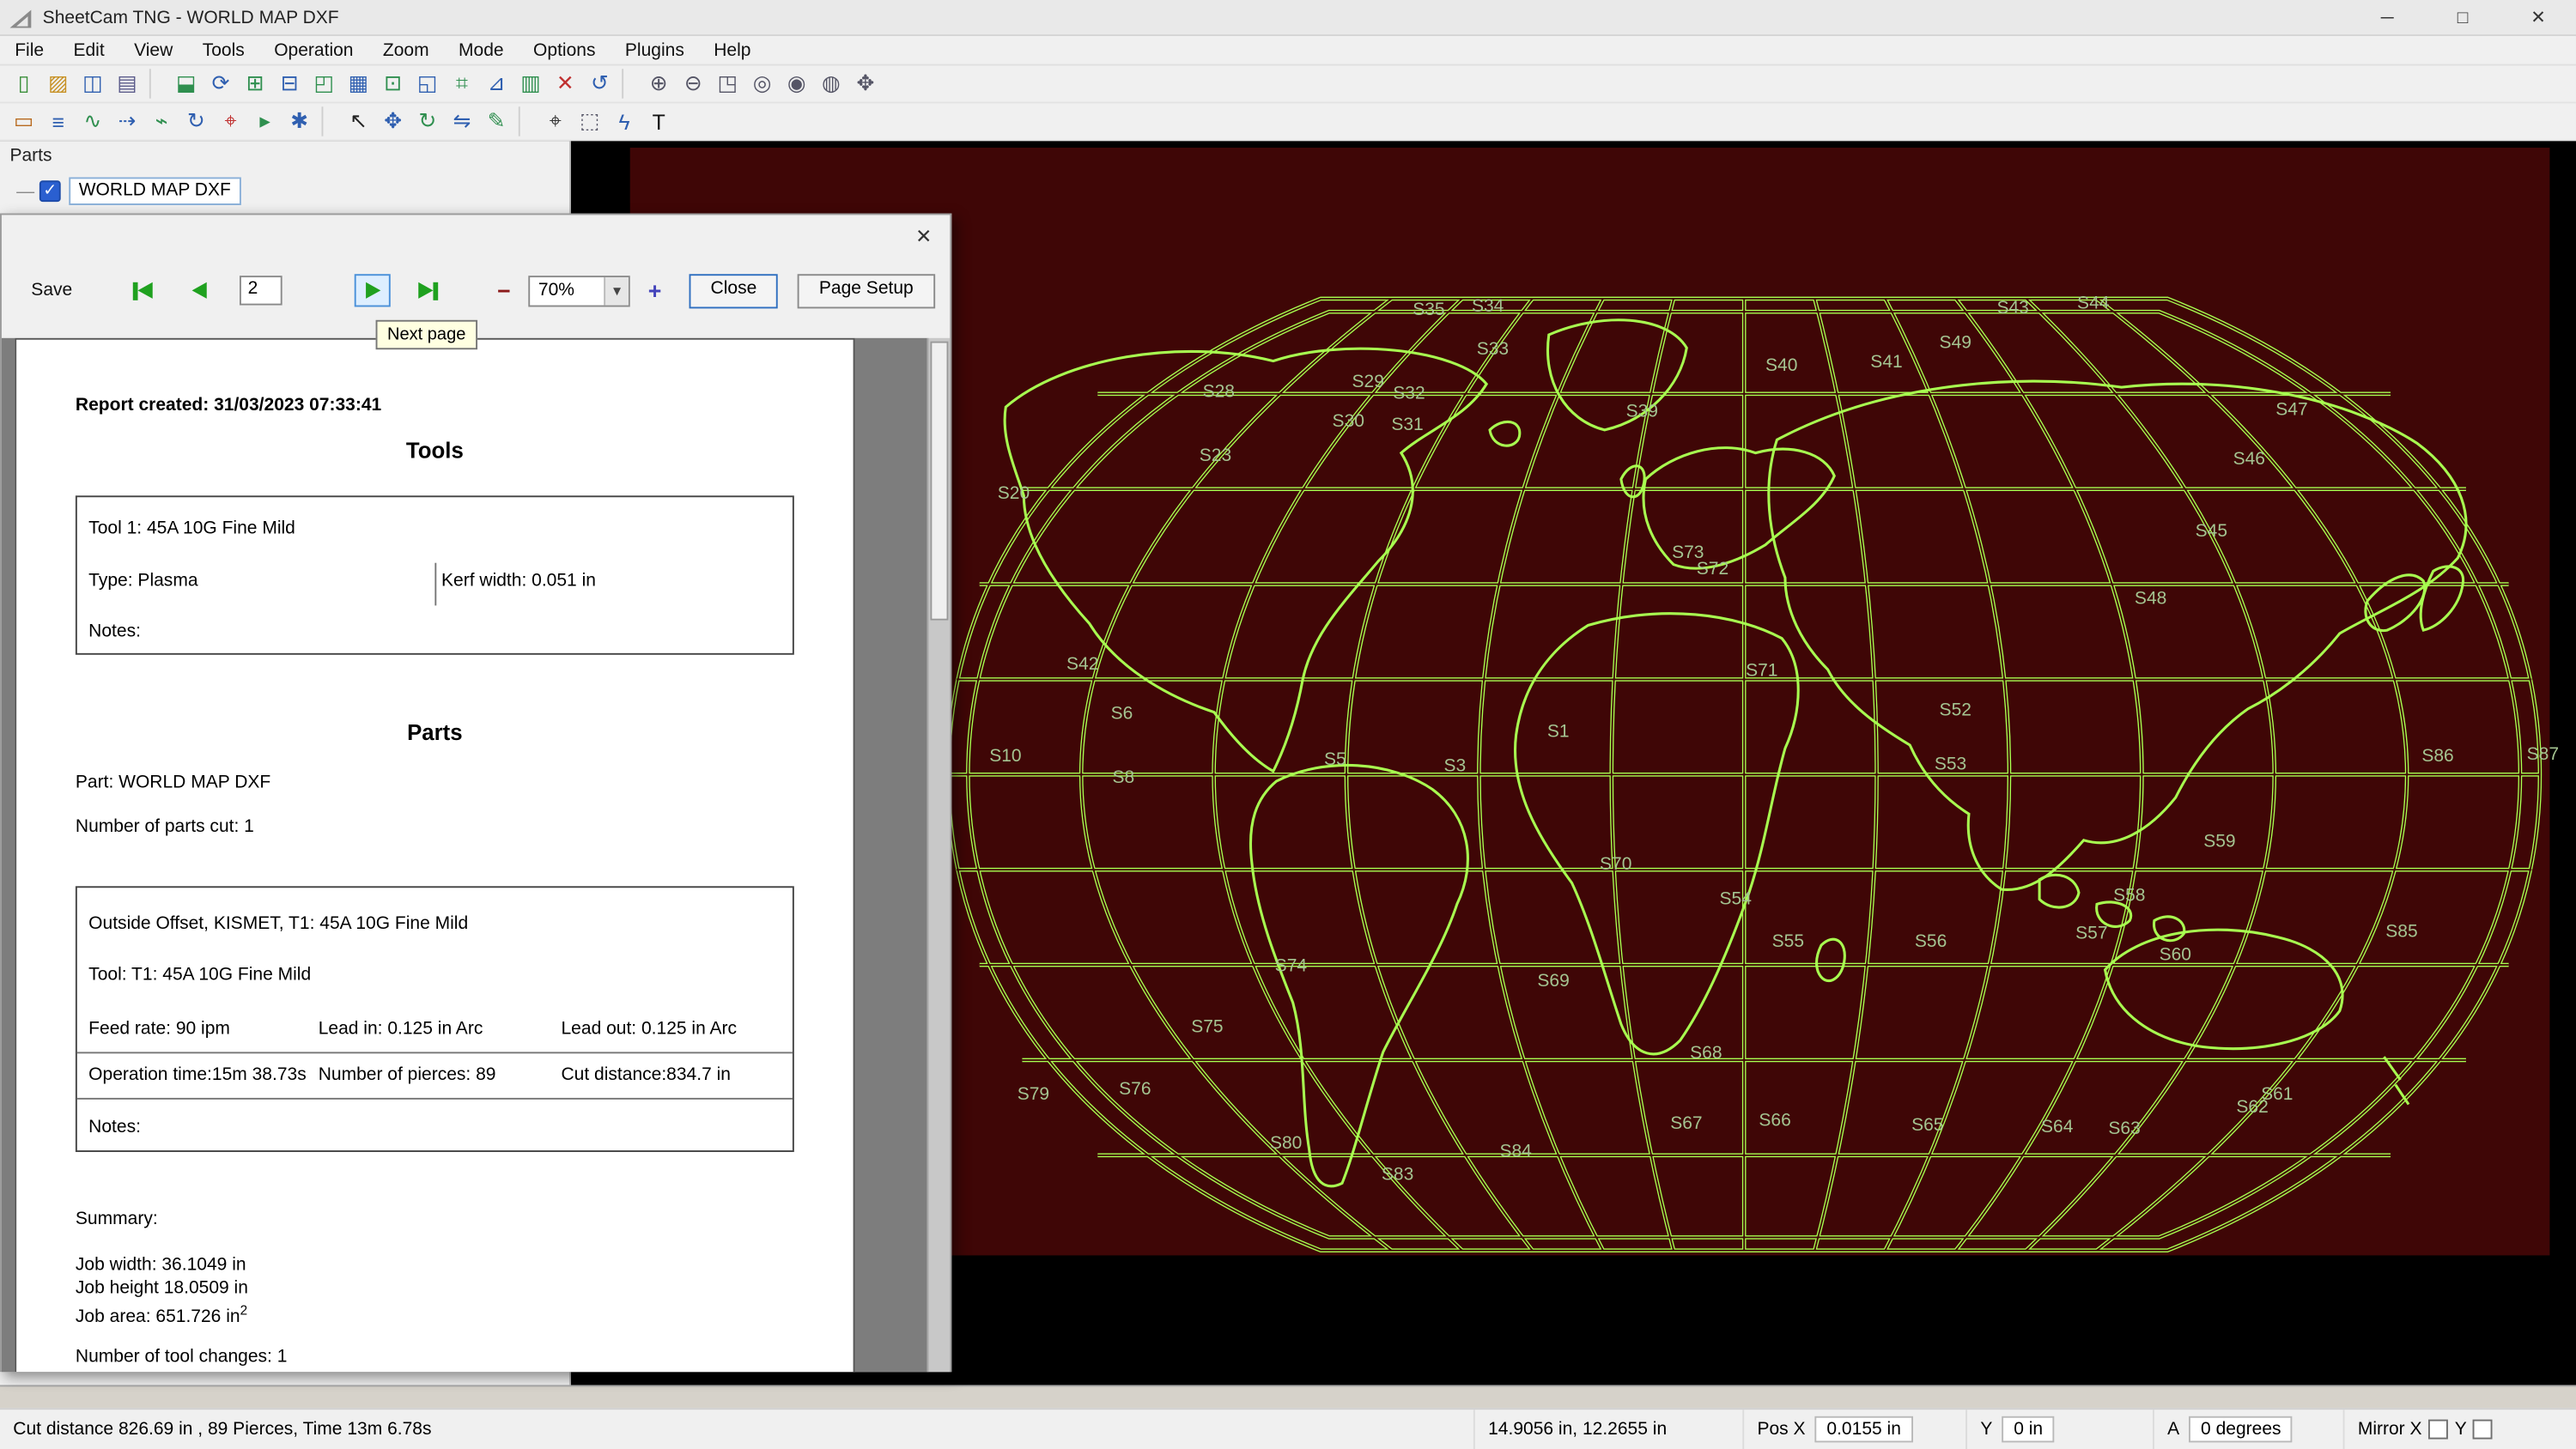 This screenshot has height=1449, width=2576. Describe the element at coordinates (2124, 1128) in the screenshot. I see `toolpath-label: S63` at that location.